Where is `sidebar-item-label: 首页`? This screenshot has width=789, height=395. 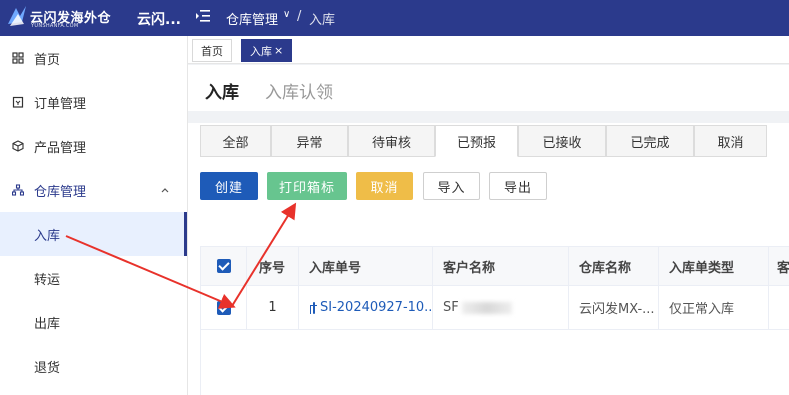 sidebar-item-label: 首页 is located at coordinates (47, 60).